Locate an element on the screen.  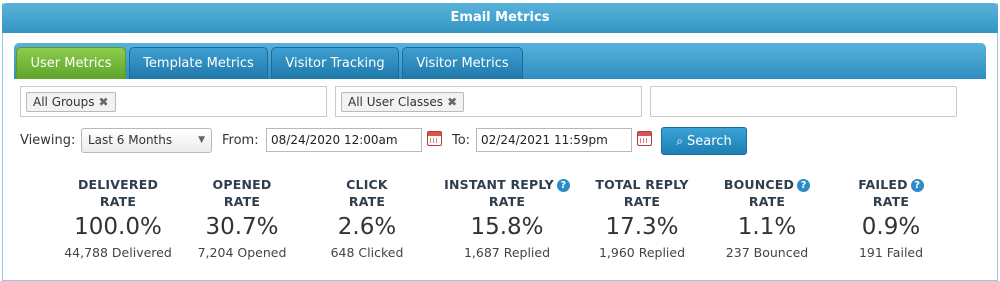
metric-count: 191 Failed is located at coordinates (891, 252).